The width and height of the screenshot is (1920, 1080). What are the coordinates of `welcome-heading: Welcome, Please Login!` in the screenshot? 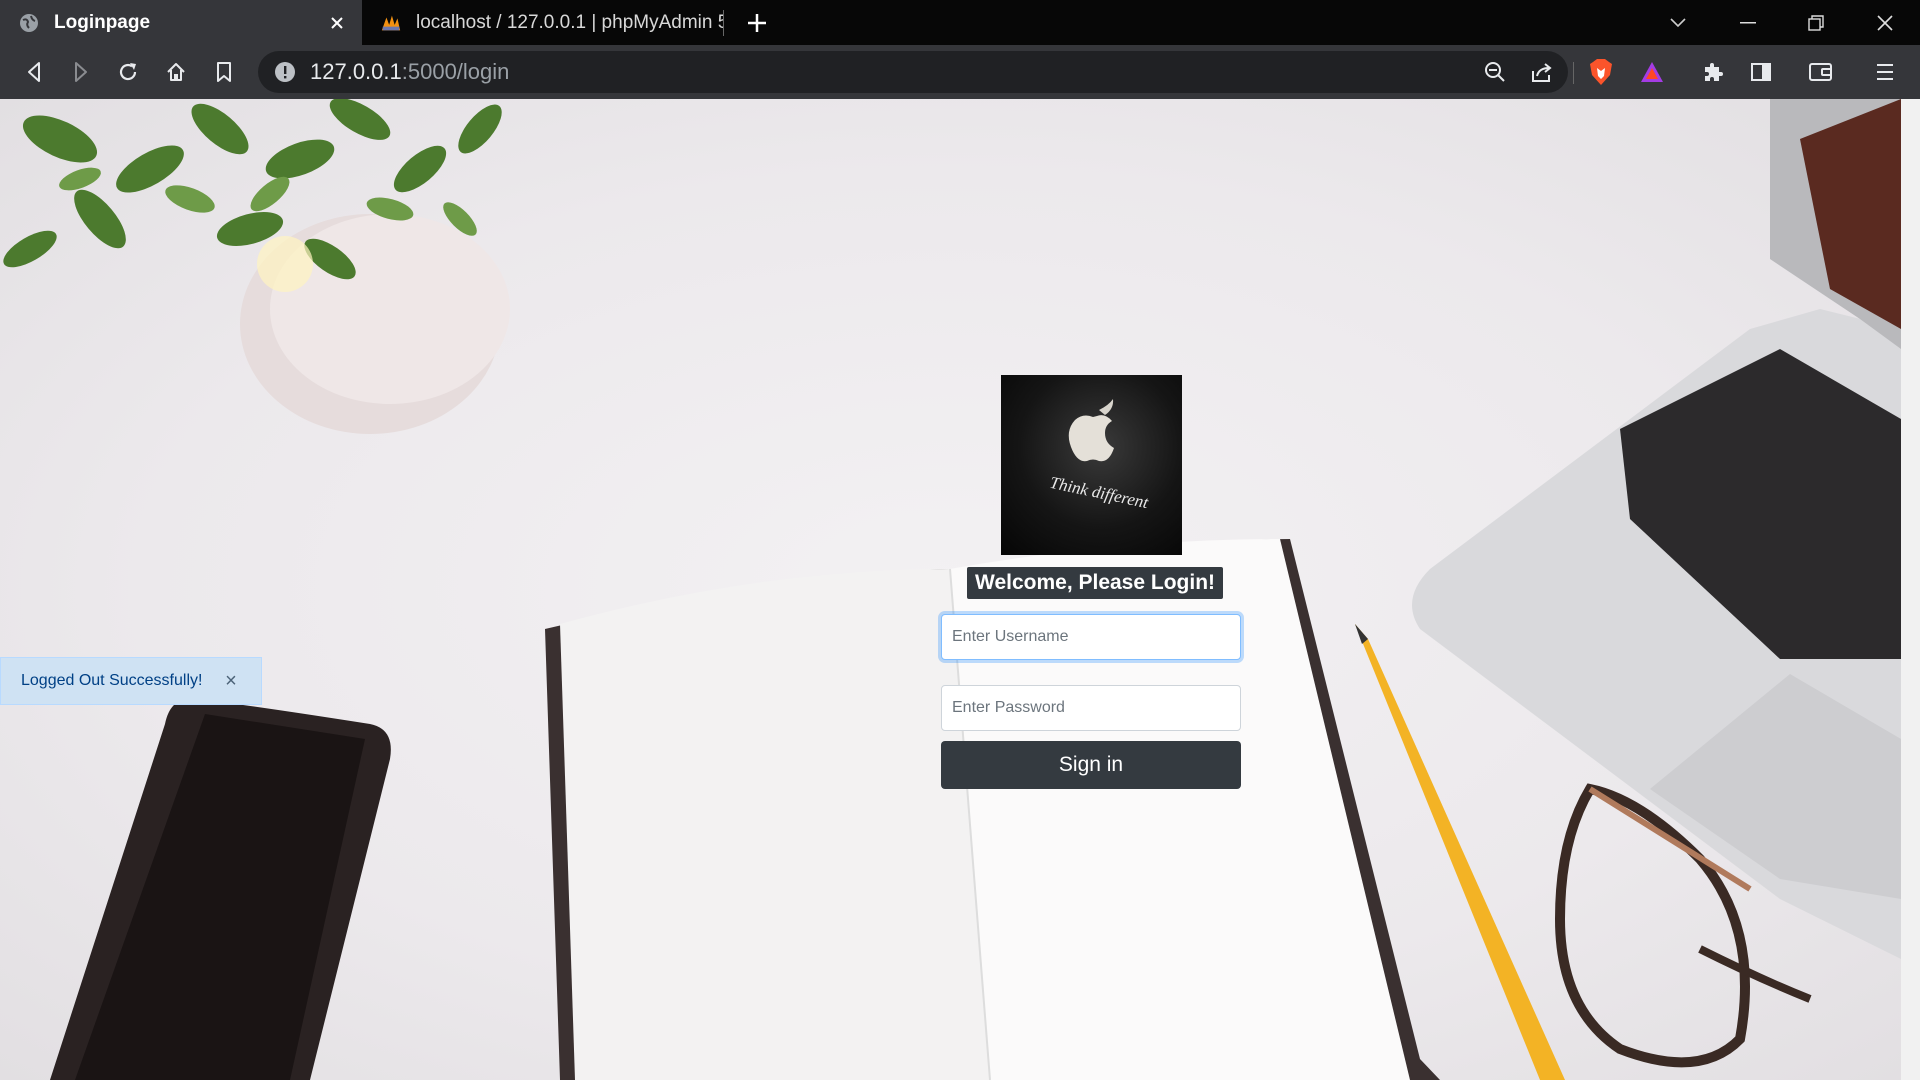 It's located at (1095, 583).